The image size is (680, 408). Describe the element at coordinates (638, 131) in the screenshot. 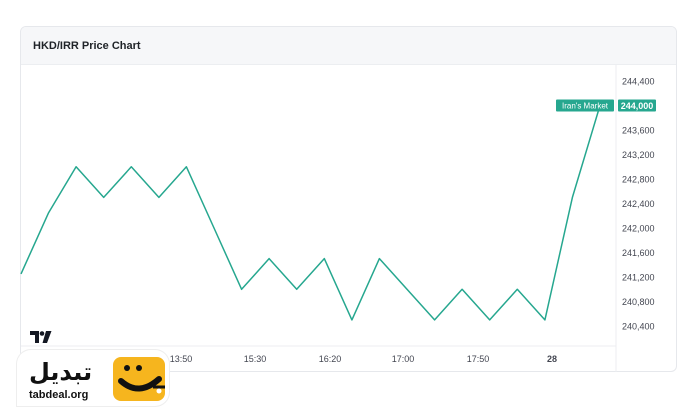

I see `y-tick-label: 243,600` at that location.